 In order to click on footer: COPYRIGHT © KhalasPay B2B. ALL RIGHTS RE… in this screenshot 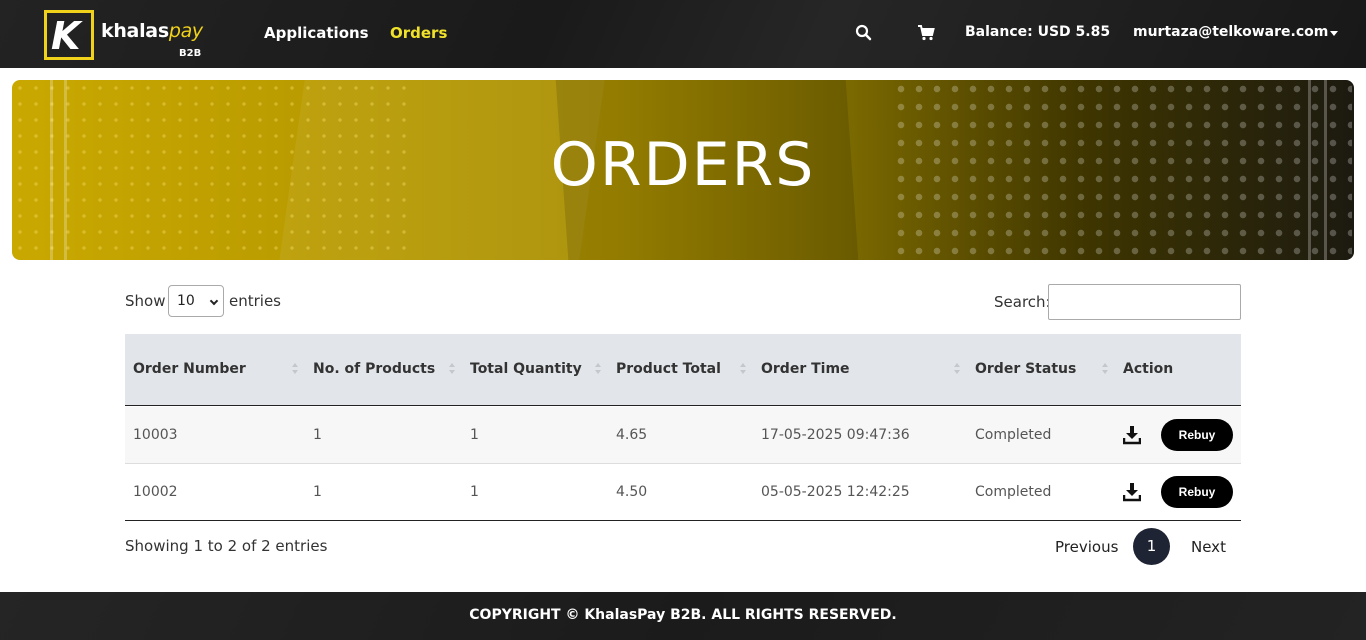, I will do `click(683, 616)`.